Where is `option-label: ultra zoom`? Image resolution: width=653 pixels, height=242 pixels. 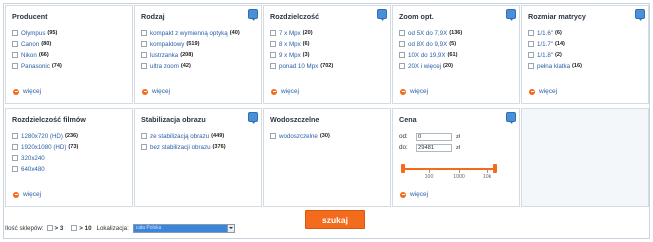 option-label: ultra zoom is located at coordinates (164, 66).